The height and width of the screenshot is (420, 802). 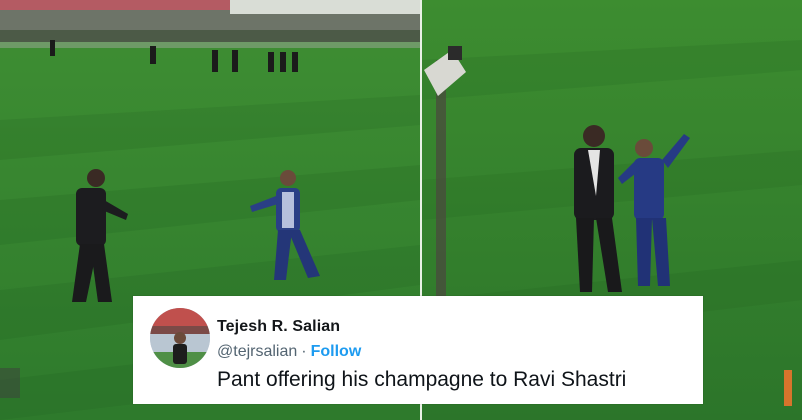 I want to click on author-meta: @tejrsalian · Follow, so click(x=289, y=352).